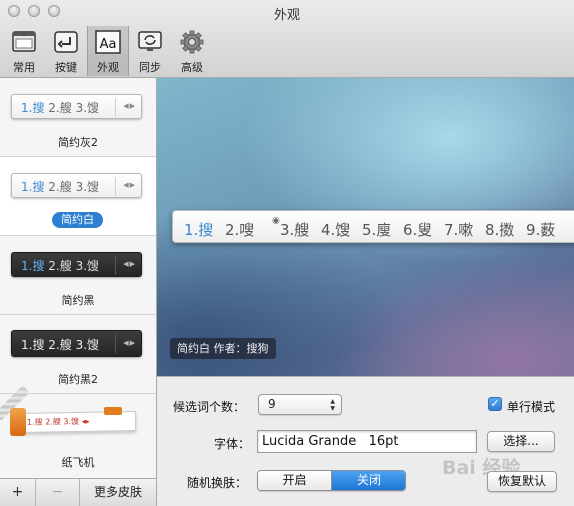 Image resolution: width=574 pixels, height=506 pixels. I want to click on skin-item-gray2: 1.搜 2.艘 3.馊 ◀▶ 简约灰2, so click(78, 117).